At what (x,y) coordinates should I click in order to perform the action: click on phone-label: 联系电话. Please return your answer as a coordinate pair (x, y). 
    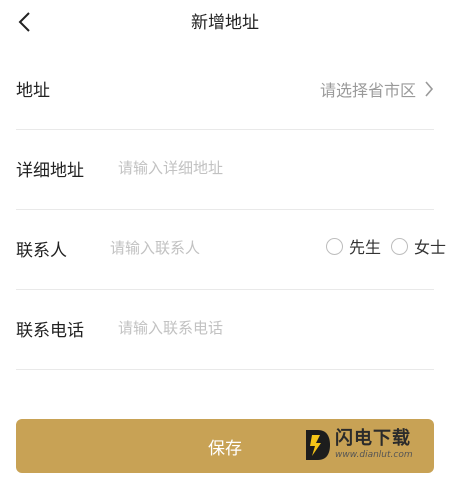
    Looking at the image, I should click on (50, 331).